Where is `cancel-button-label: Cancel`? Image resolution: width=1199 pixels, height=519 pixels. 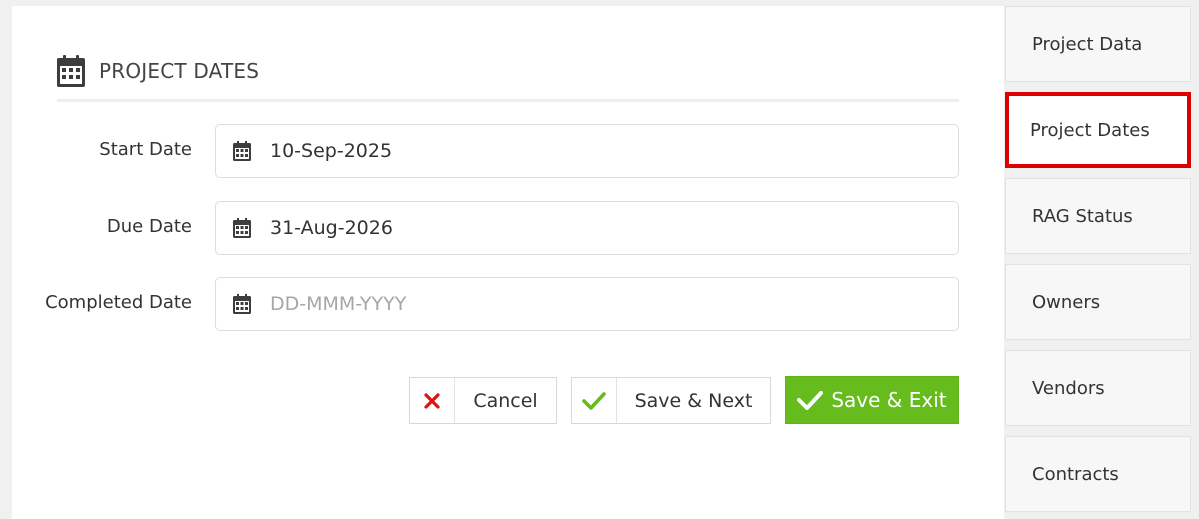
cancel-button-label: Cancel is located at coordinates (505, 400).